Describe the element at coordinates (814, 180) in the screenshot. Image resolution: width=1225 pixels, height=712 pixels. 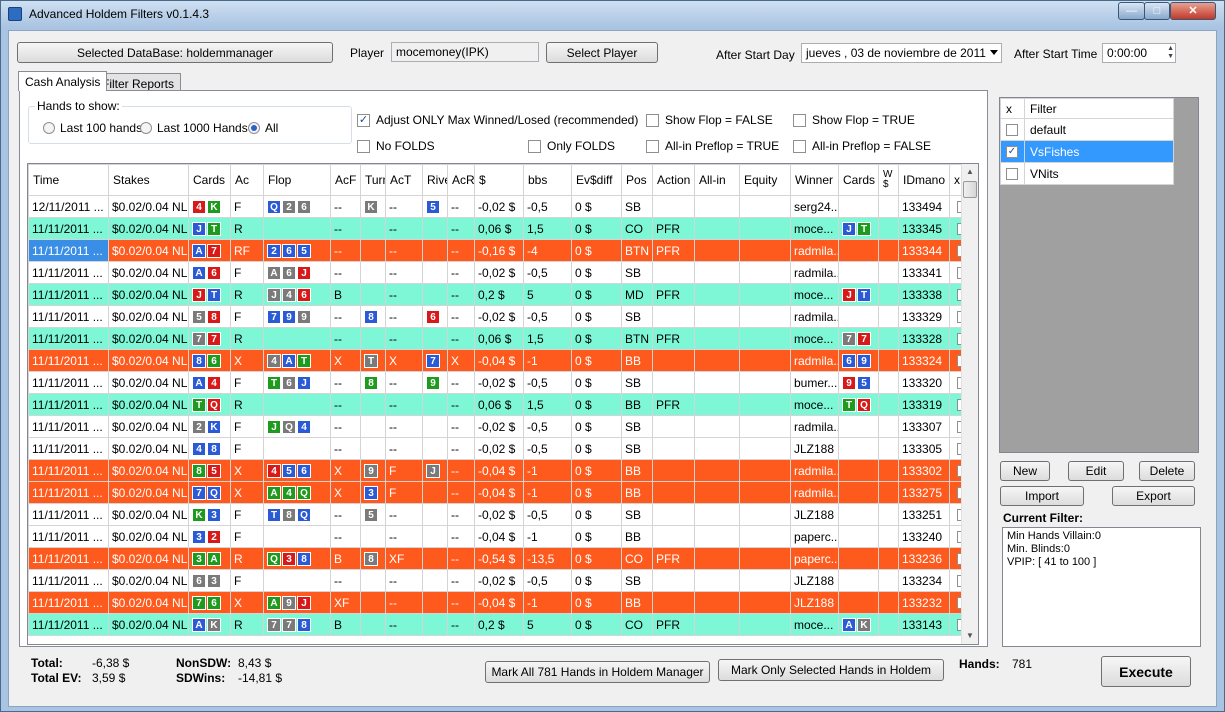
I see `column-header-winner: Winner` at that location.